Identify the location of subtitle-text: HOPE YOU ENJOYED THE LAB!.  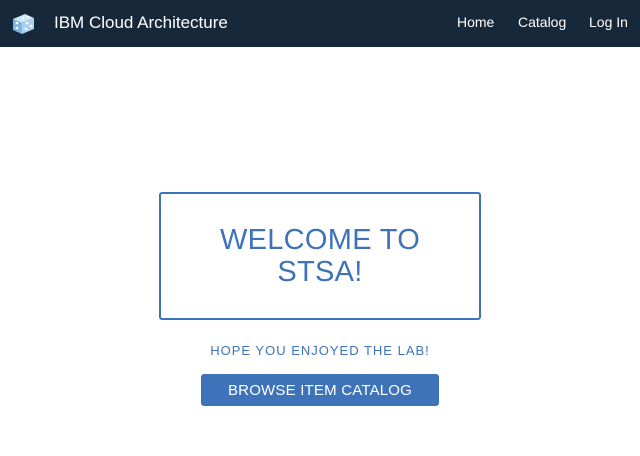
(320, 350).